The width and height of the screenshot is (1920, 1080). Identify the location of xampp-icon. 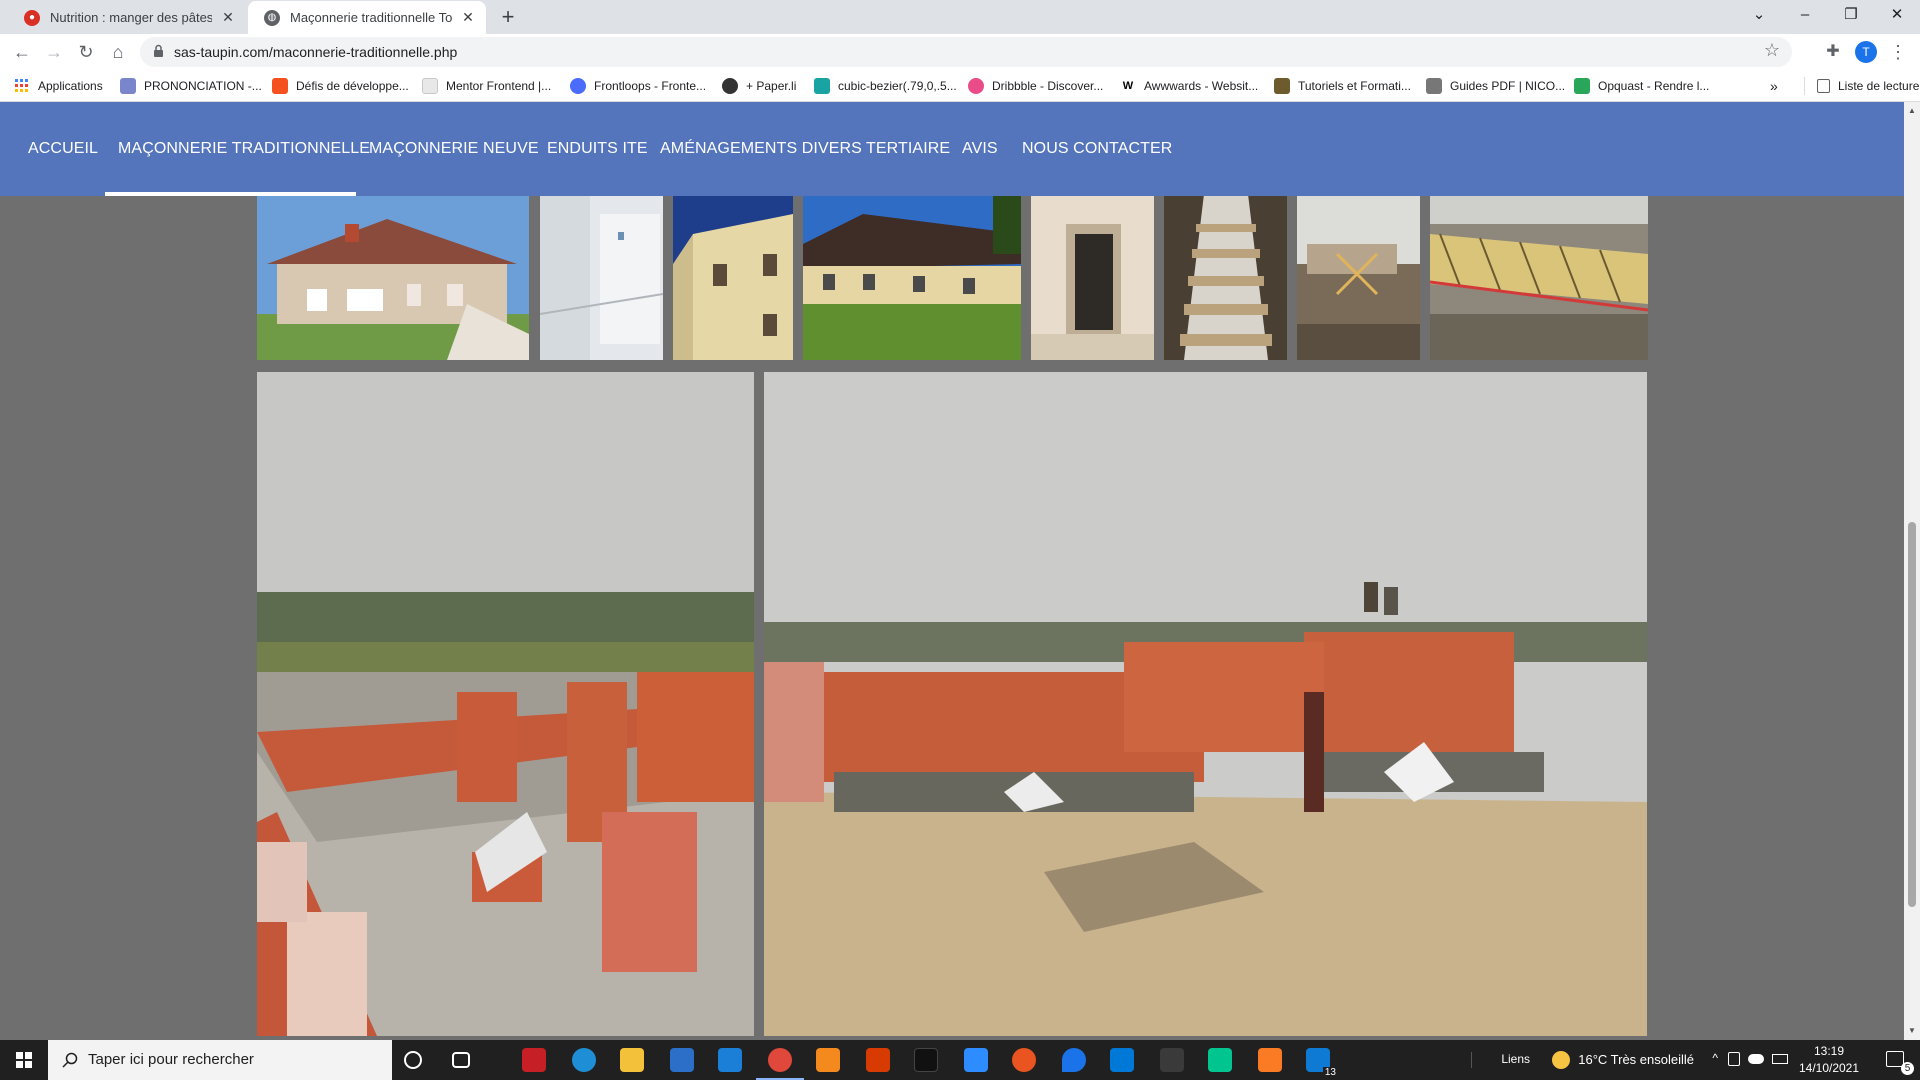
(1270, 1060).